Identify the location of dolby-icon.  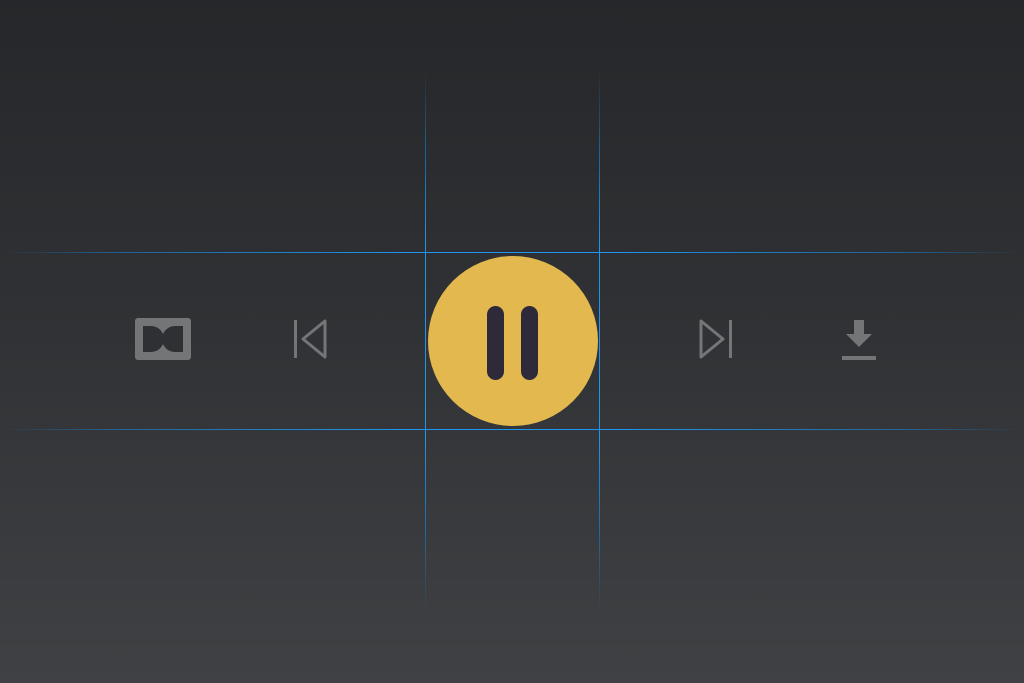
(163, 339).